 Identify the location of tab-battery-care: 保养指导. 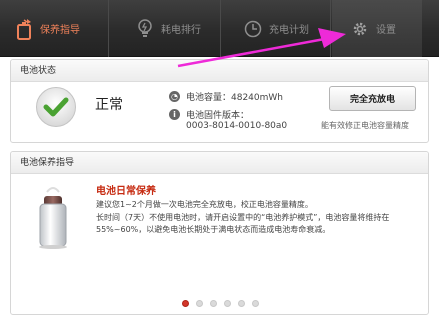
(73, 28).